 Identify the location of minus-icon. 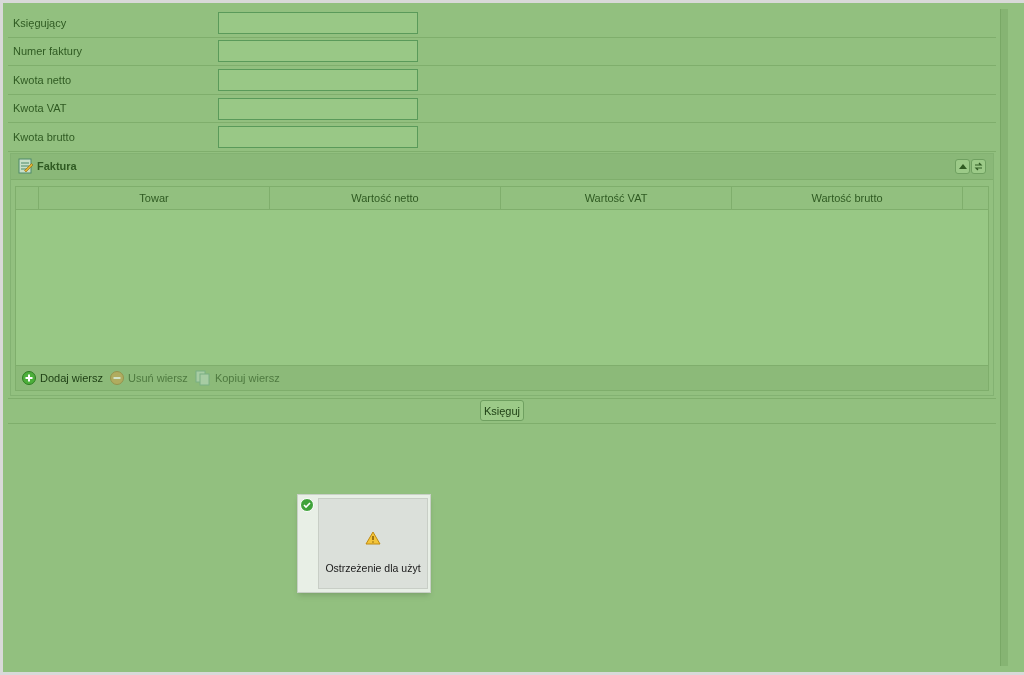
(116, 377).